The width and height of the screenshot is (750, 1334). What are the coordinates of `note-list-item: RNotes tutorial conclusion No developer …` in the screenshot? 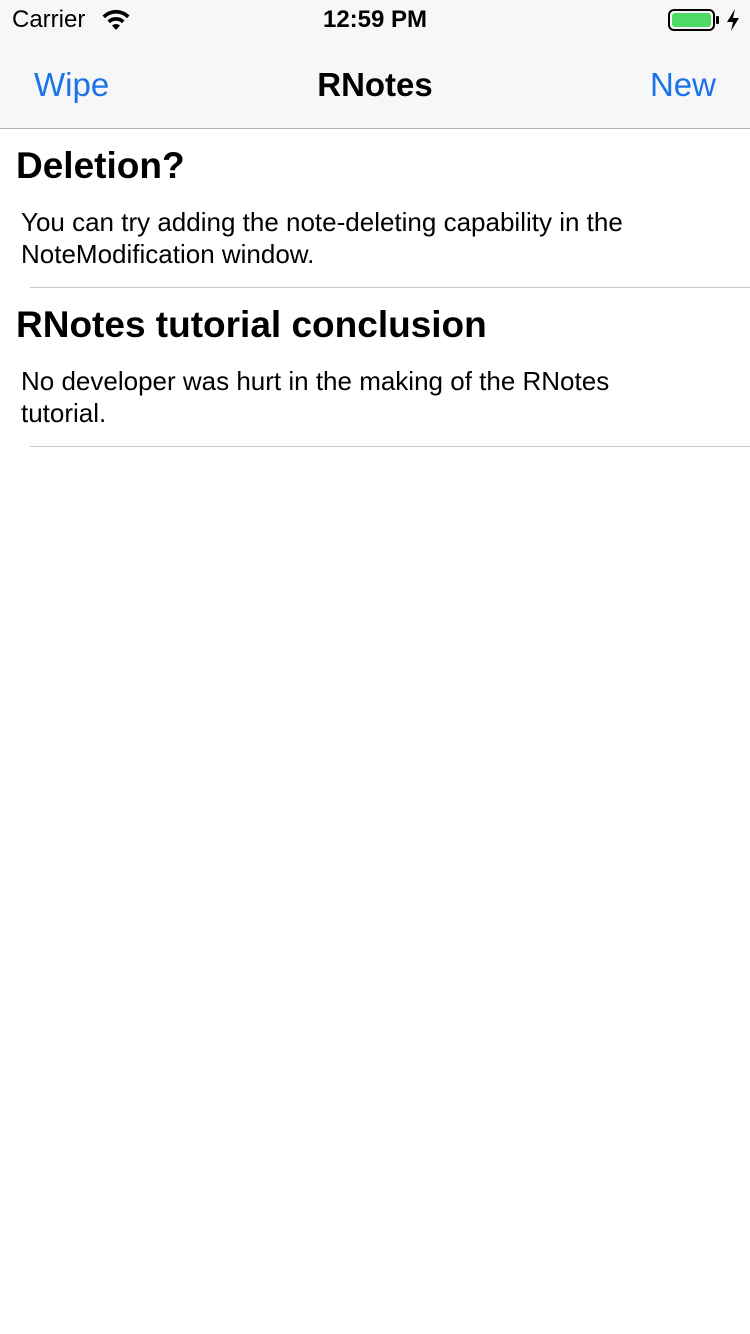 It's located at (375, 367).